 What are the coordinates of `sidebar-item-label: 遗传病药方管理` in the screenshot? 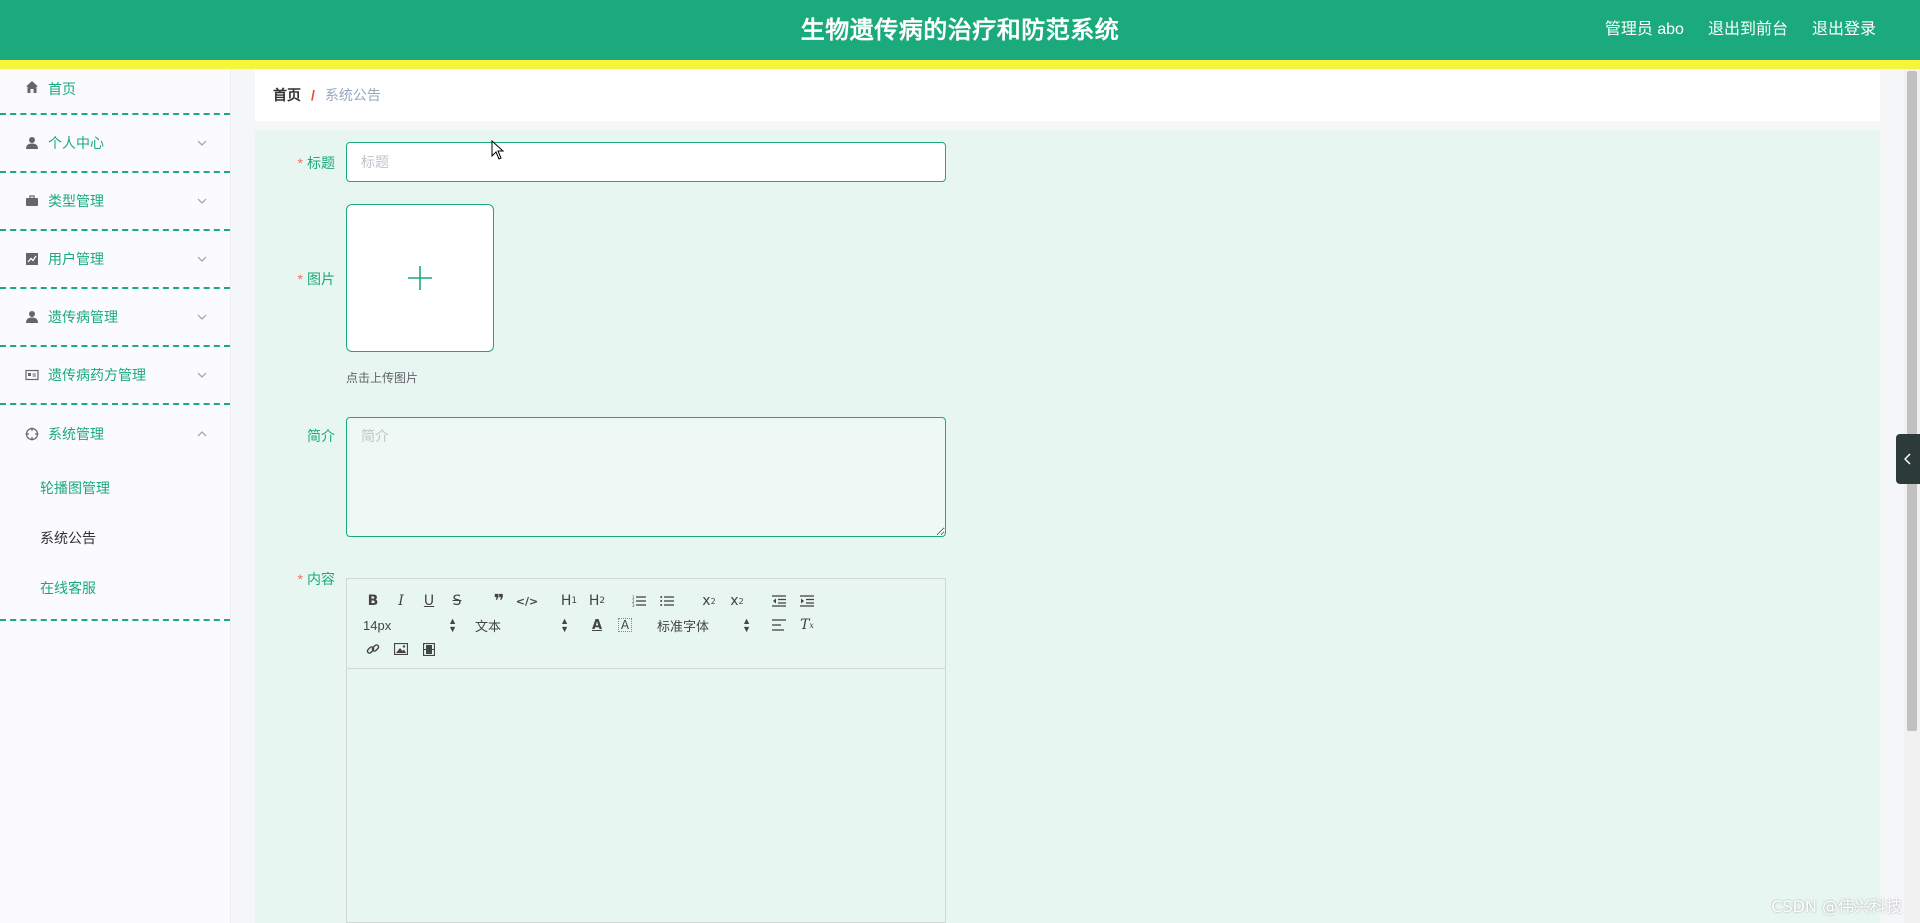 It's located at (97, 375).